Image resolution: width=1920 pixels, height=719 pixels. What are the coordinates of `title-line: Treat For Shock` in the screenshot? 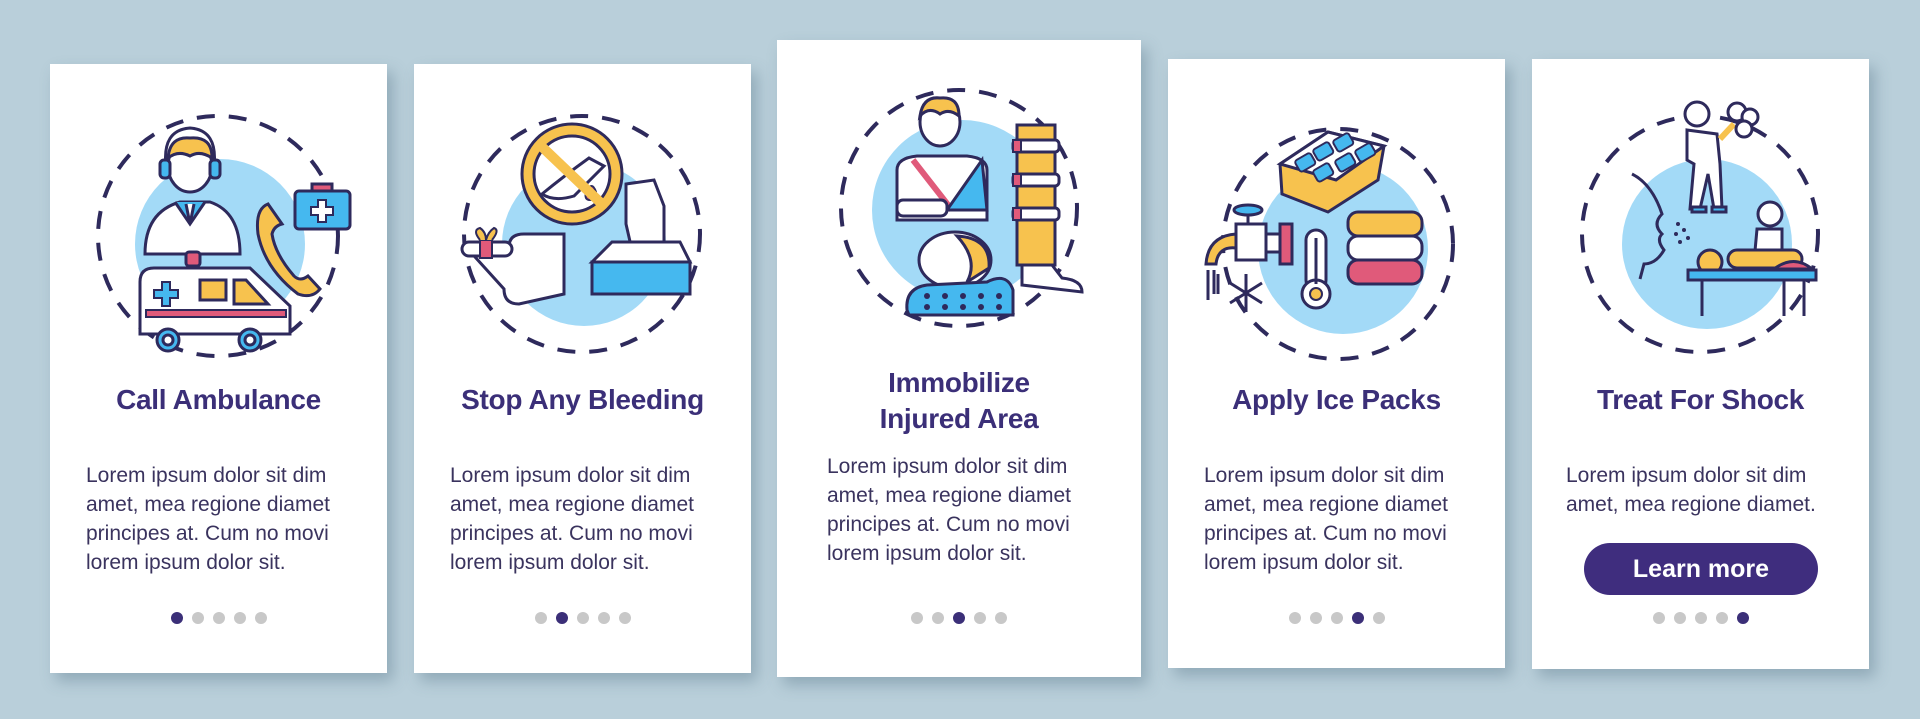 It's located at (1700, 399).